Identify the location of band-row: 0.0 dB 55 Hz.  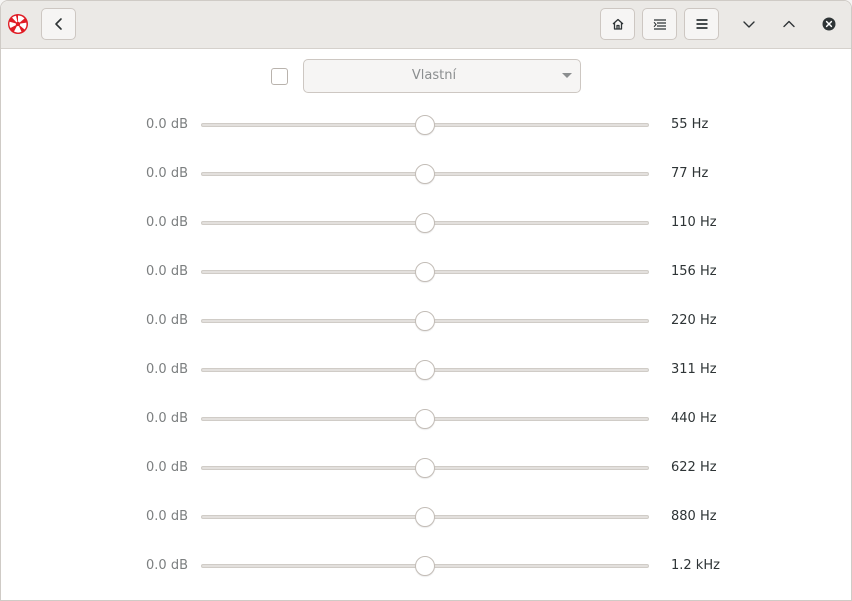
(426, 125).